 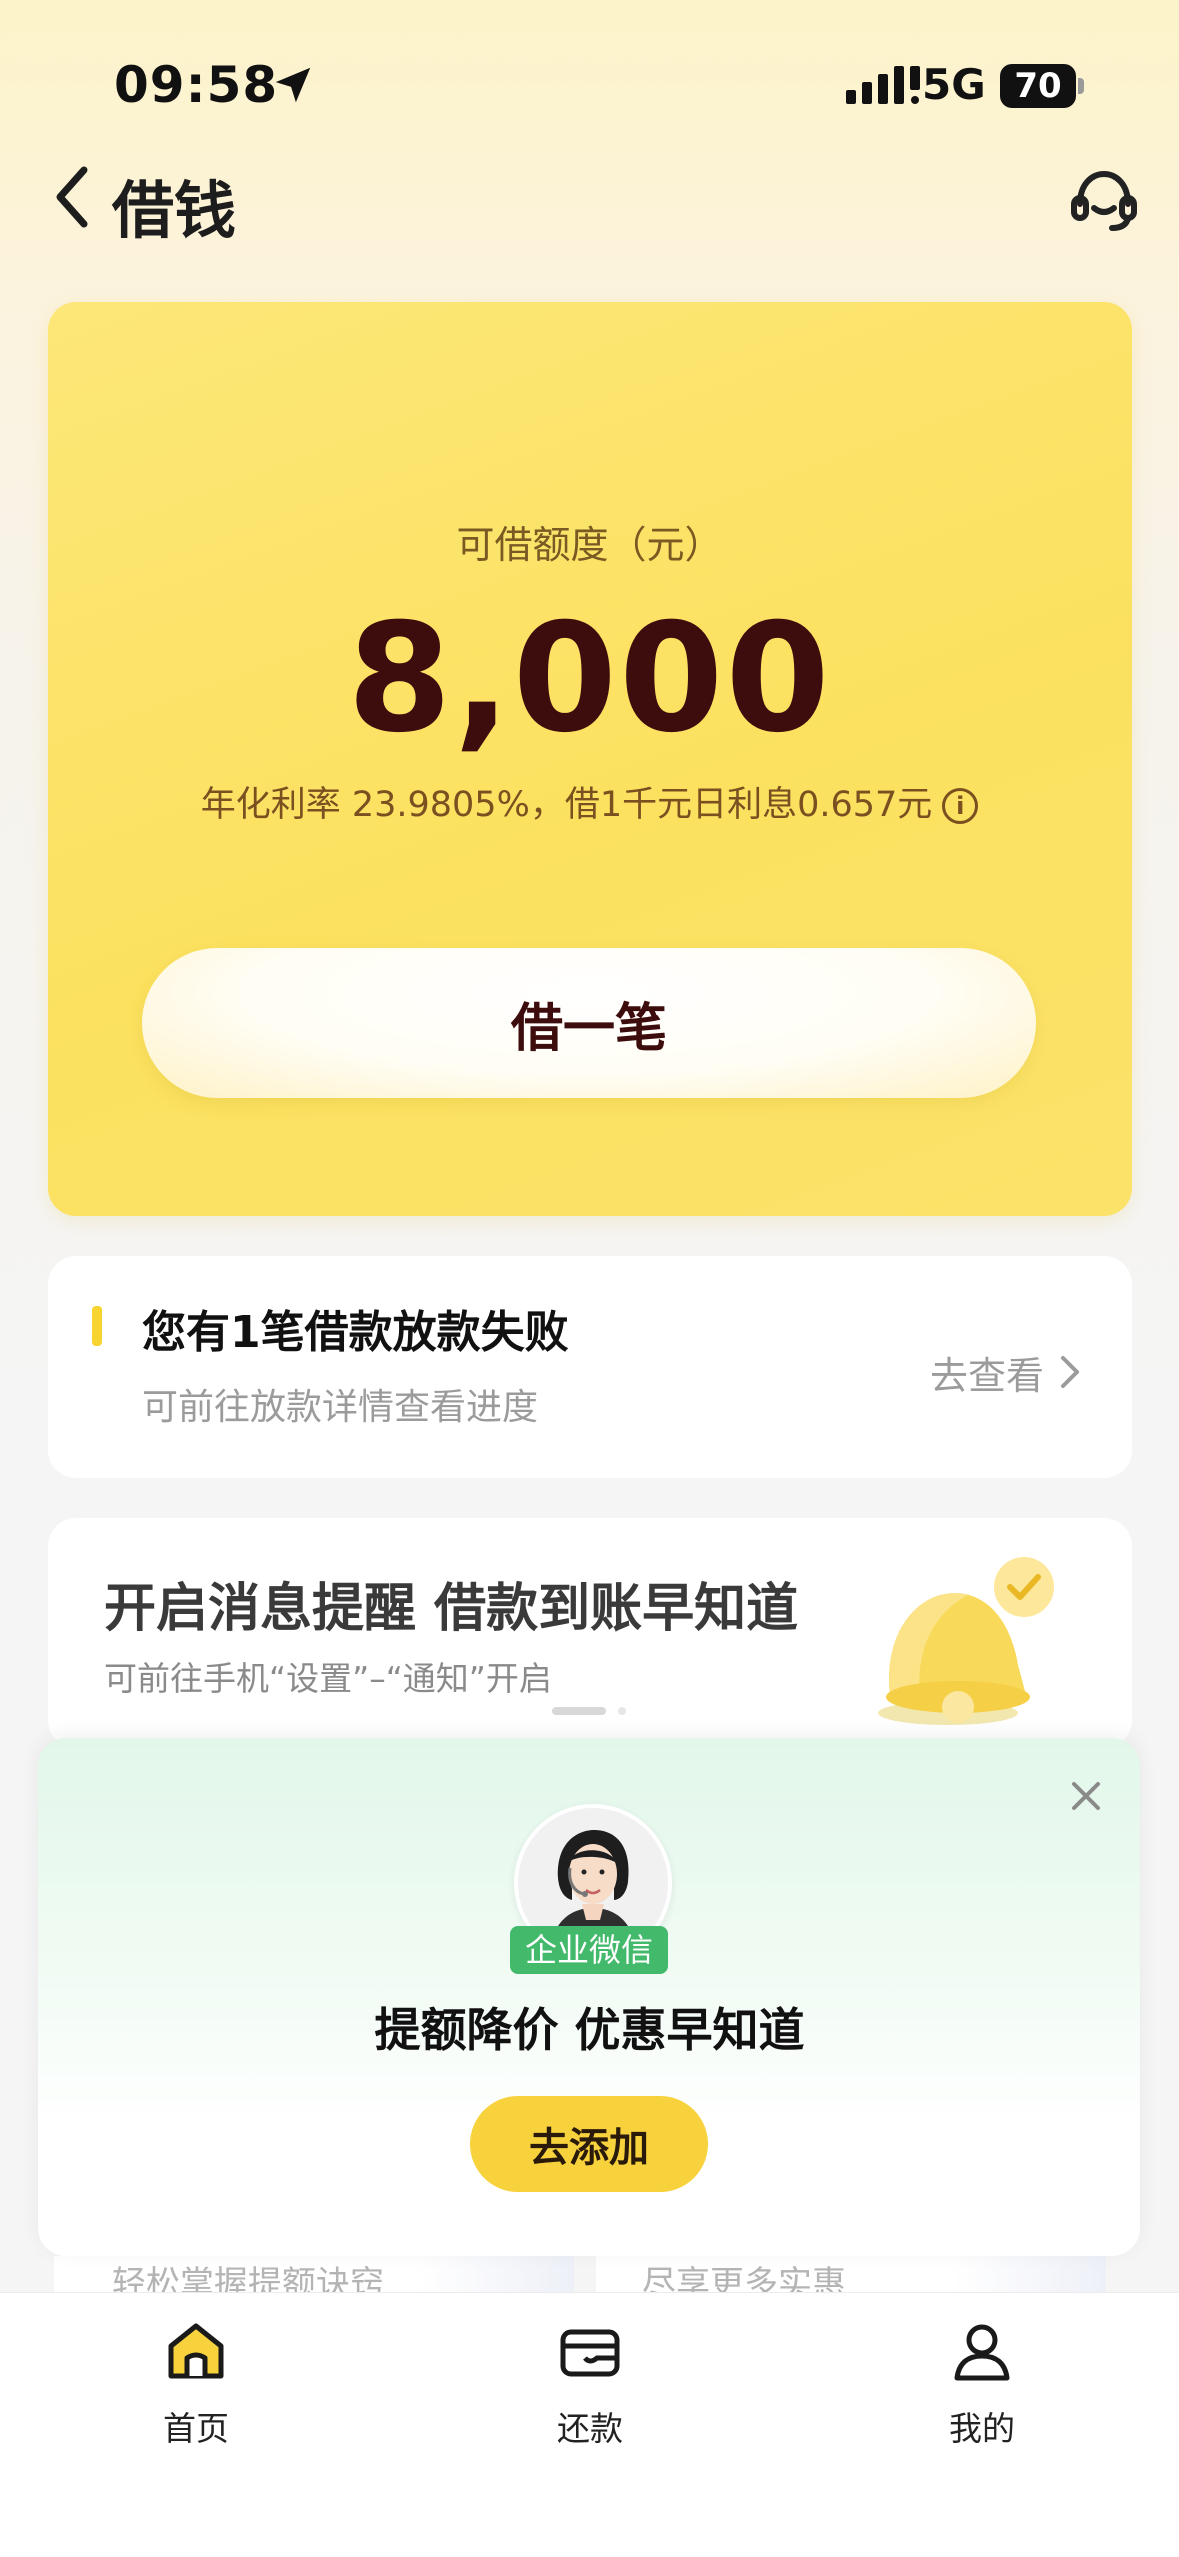 I want to click on promo-card-left-text: 轻松掌握提额诀窍, so click(x=248, y=2278).